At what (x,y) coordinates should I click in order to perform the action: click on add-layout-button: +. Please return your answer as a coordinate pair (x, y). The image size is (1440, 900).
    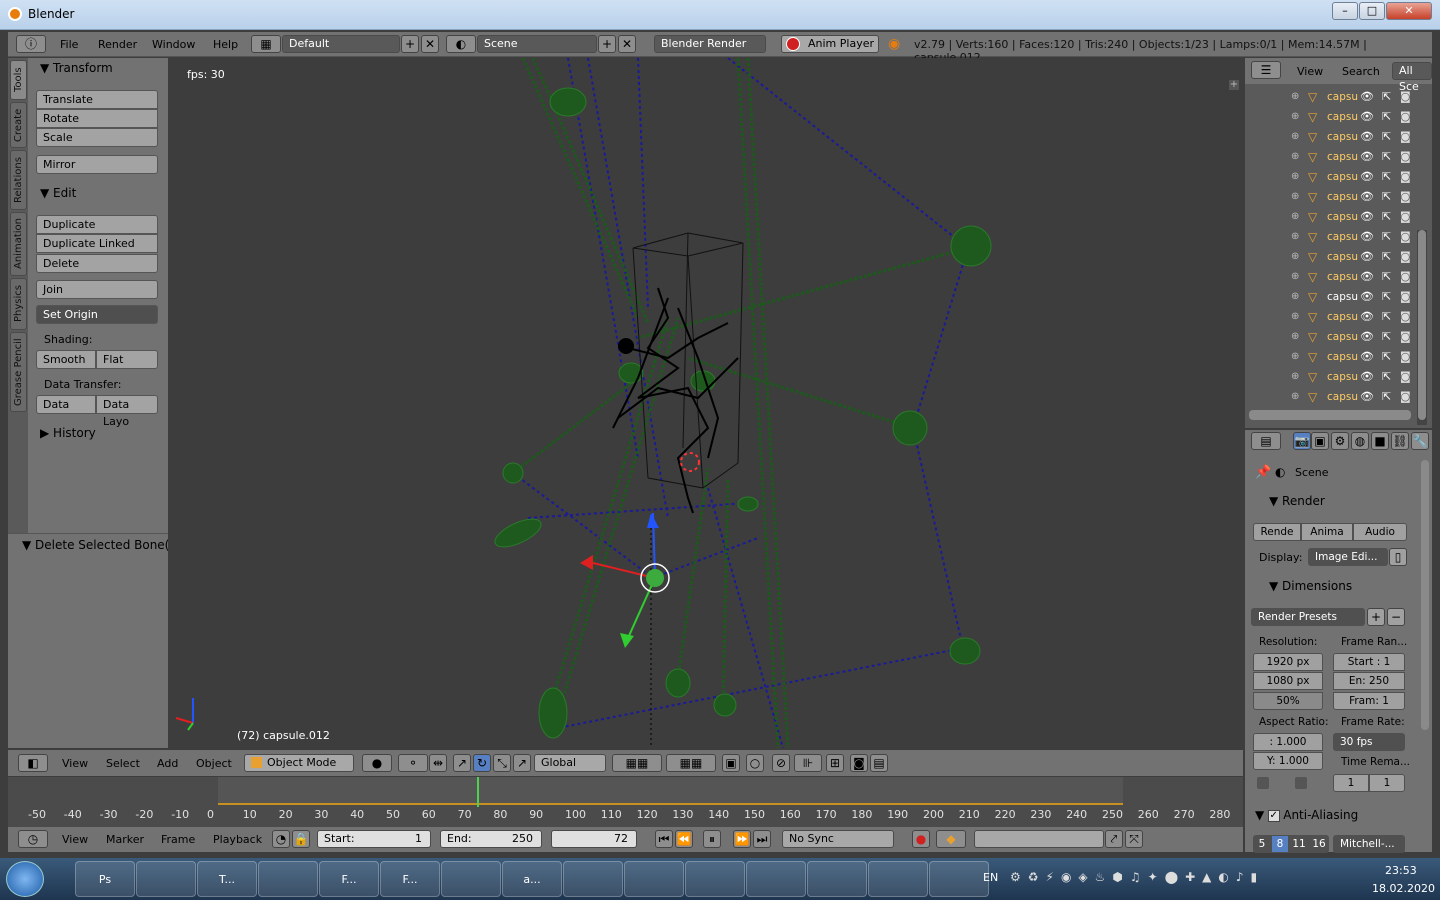
    Looking at the image, I should click on (410, 44).